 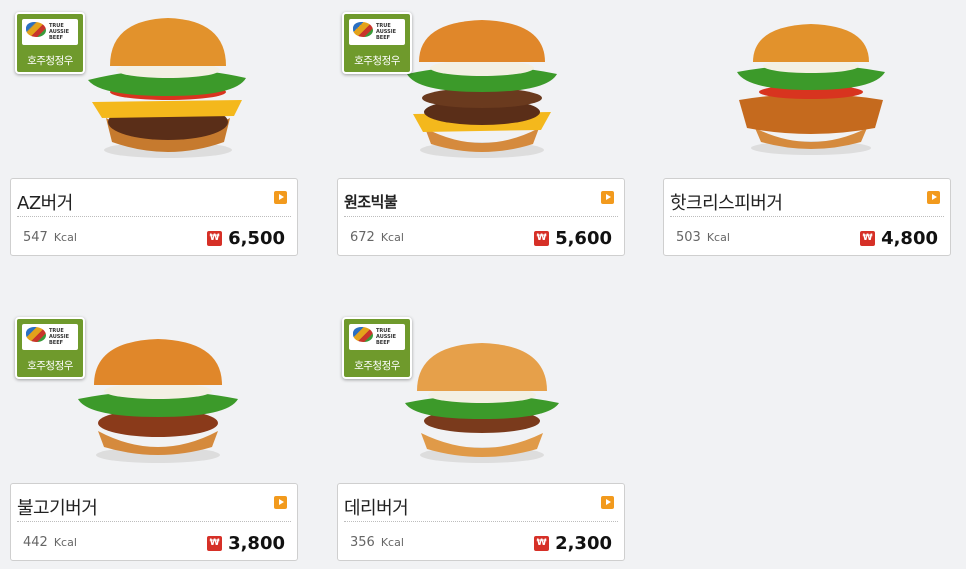 What do you see at coordinates (703, 237) in the screenshot?
I see `calories: 503 Kcal` at bounding box center [703, 237].